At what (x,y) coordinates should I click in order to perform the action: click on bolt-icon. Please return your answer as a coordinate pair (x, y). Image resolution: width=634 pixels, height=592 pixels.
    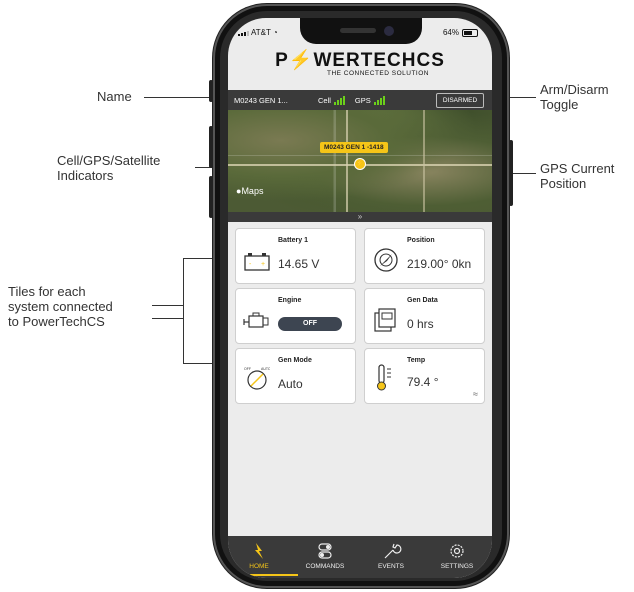
    Looking at the image, I should click on (259, 551).